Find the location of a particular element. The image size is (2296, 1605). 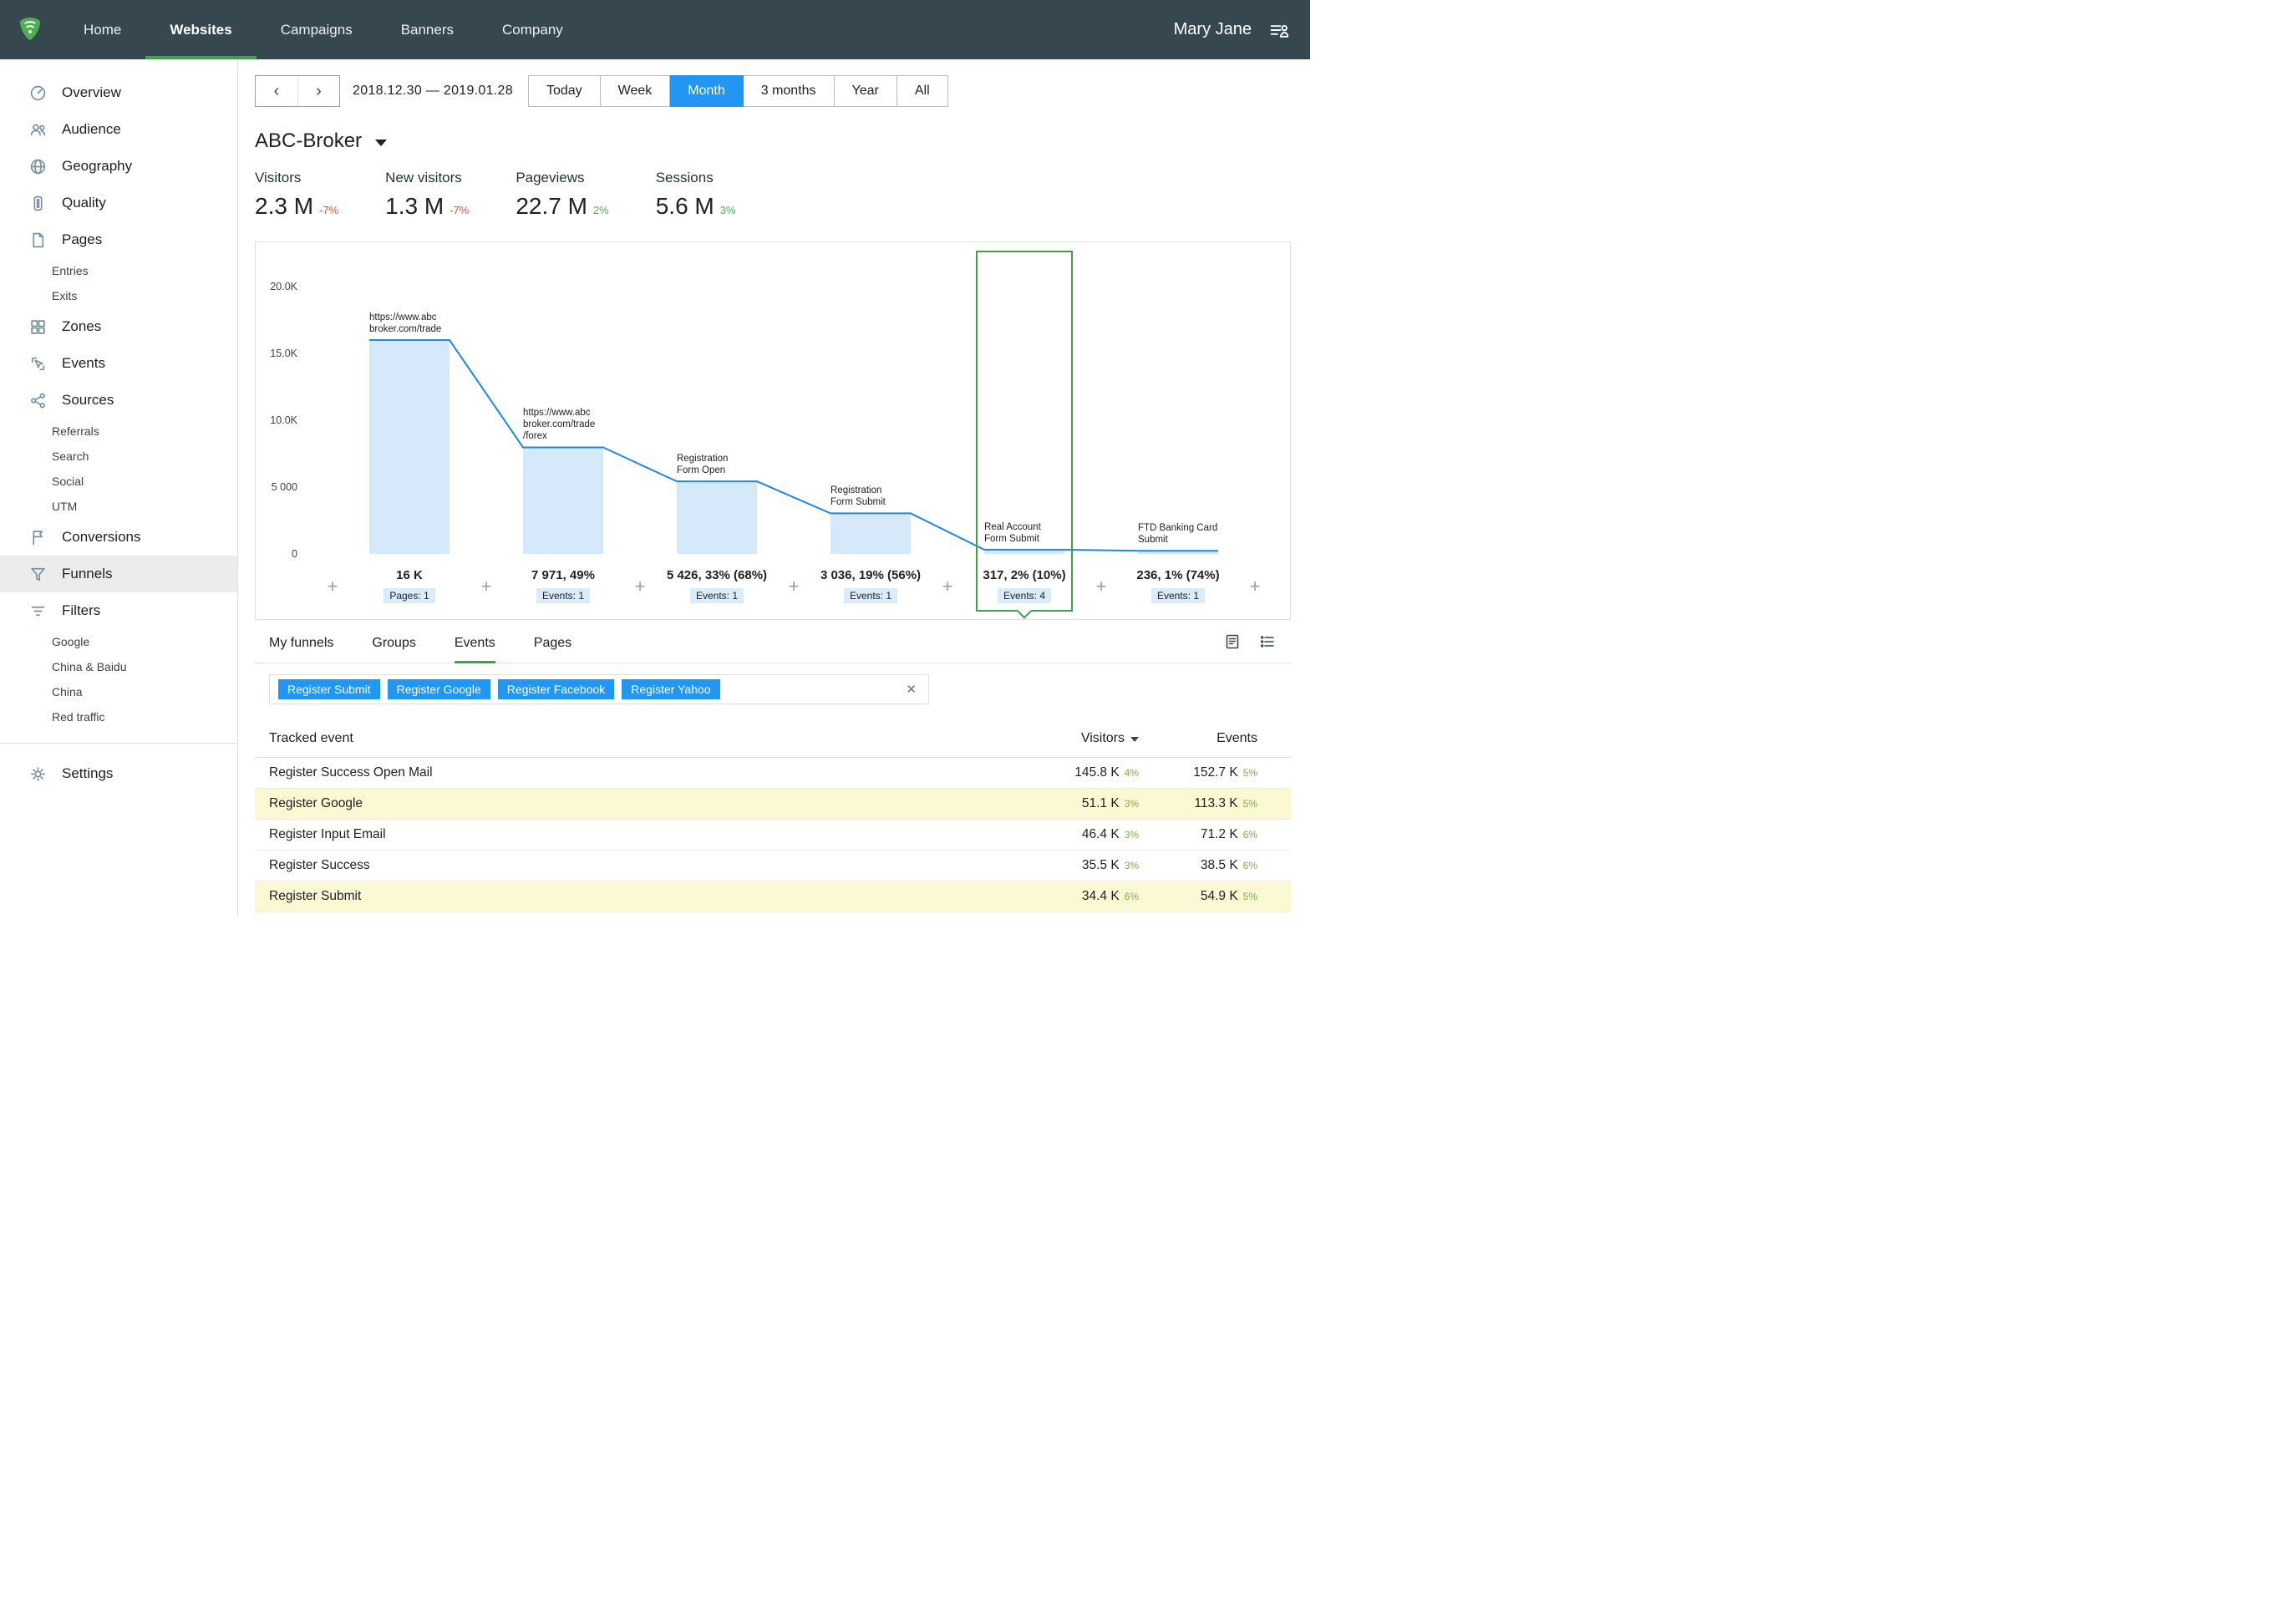

sidebar-item-sources: Sources is located at coordinates (118, 400).